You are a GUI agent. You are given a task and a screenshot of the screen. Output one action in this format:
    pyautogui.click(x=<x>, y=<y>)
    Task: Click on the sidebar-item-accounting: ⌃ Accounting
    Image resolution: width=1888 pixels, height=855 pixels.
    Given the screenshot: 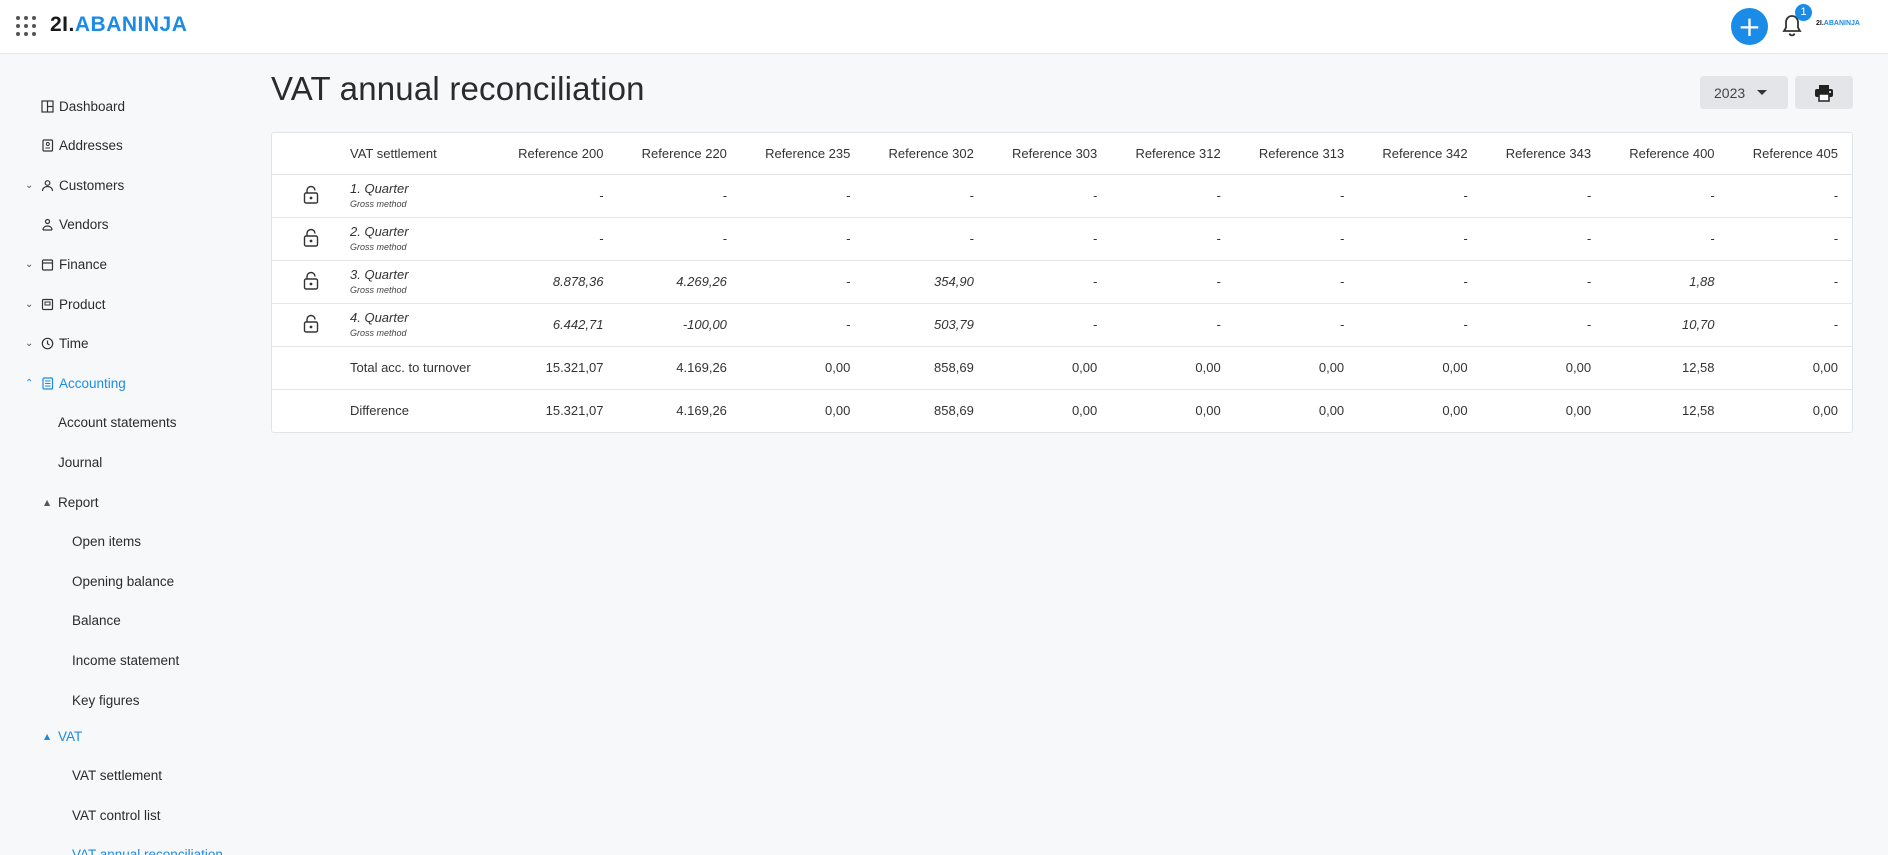 What is the action you would take?
    pyautogui.click(x=75, y=383)
    